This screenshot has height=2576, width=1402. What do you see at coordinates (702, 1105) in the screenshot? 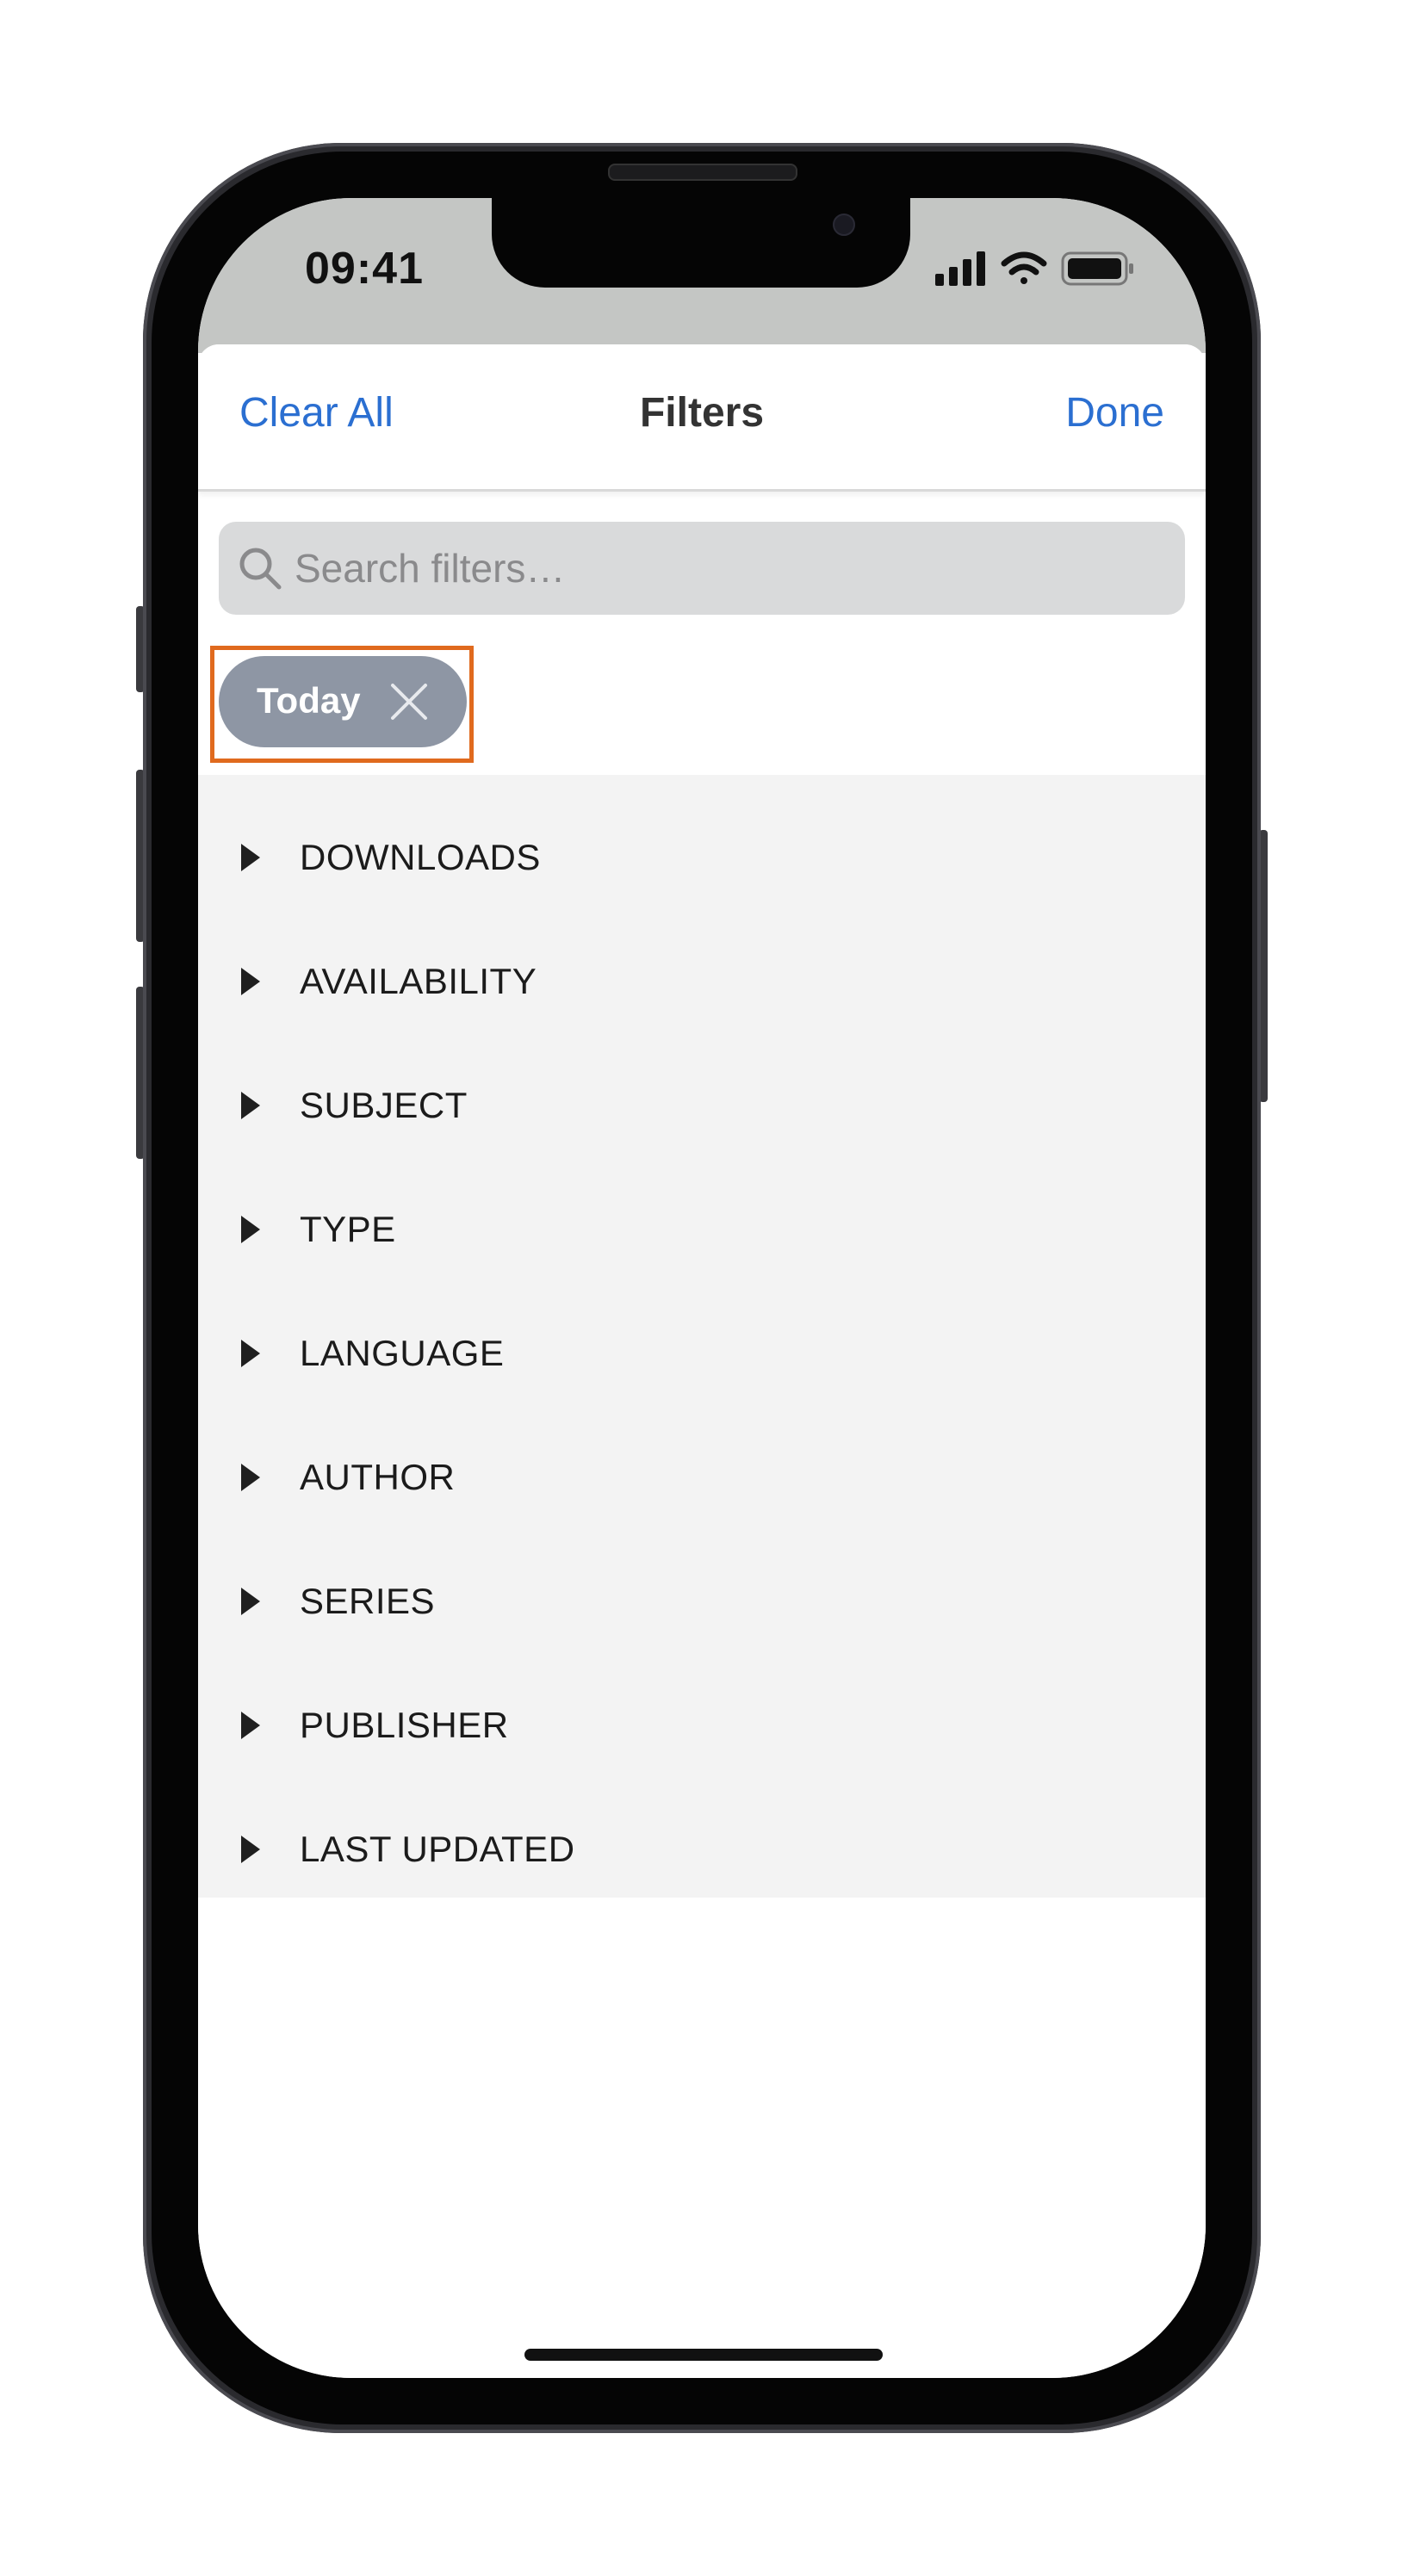
I see `filter-section-subject: SUBJECT` at bounding box center [702, 1105].